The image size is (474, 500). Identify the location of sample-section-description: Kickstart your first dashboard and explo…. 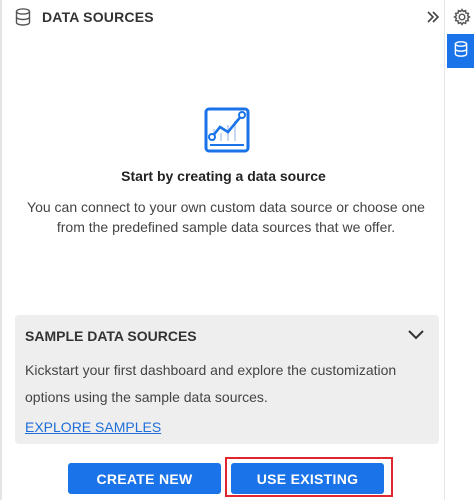
(211, 383).